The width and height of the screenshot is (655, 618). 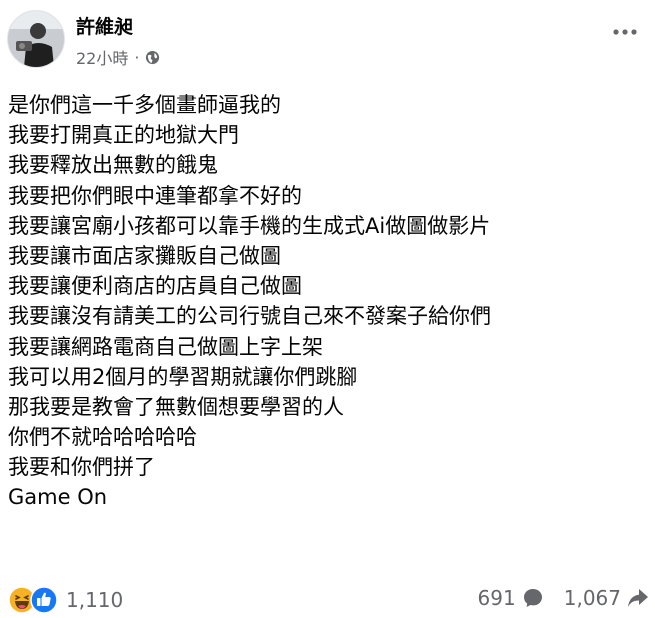 What do you see at coordinates (152, 57) in the screenshot?
I see `globe-icon` at bounding box center [152, 57].